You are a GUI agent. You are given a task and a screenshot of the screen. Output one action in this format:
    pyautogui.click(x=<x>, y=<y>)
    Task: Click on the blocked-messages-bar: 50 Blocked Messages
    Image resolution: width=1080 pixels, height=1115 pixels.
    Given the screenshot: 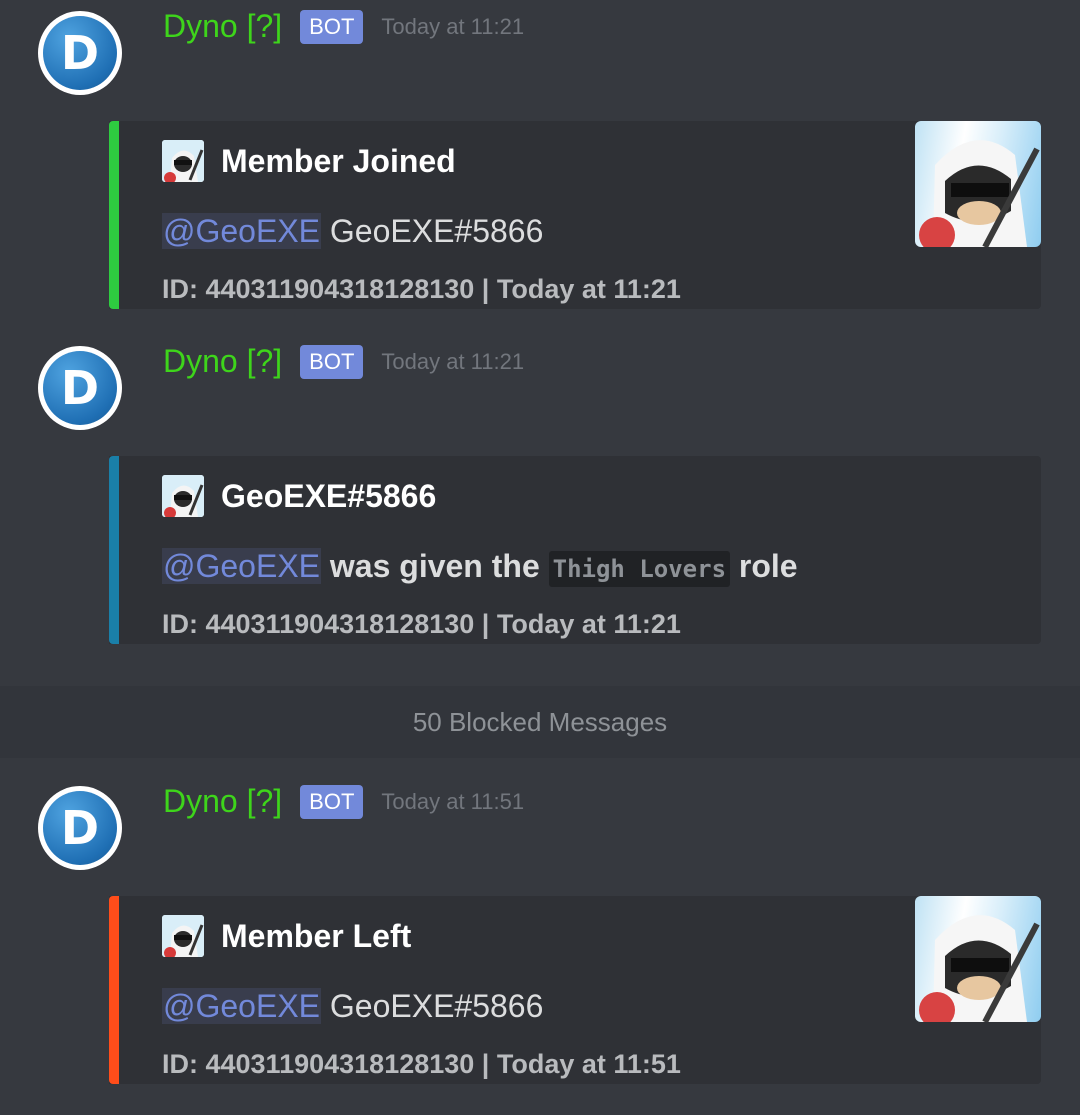 What is the action you would take?
    pyautogui.click(x=540, y=722)
    